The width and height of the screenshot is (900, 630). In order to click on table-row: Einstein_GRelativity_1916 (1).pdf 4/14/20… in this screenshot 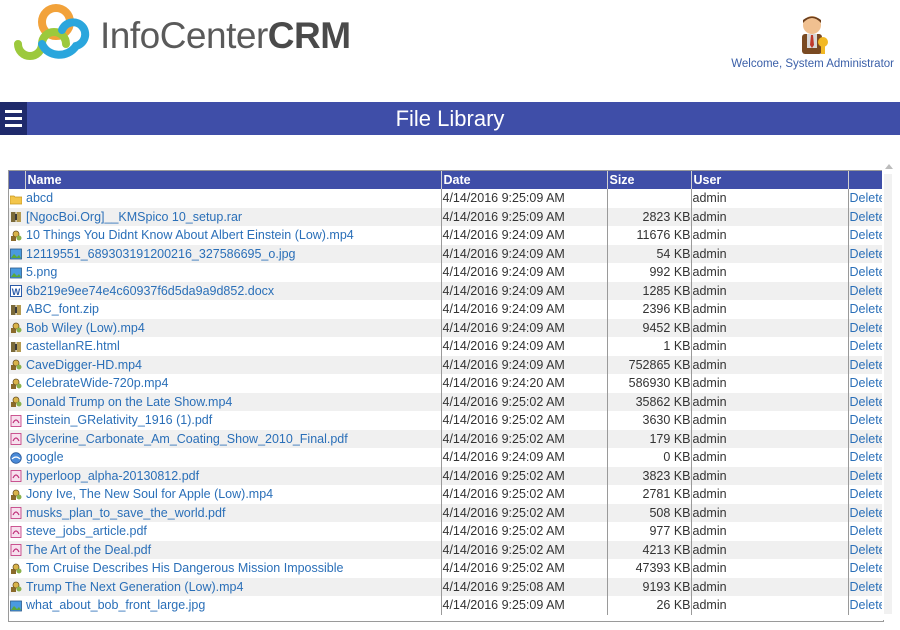, I will do `click(446, 420)`.